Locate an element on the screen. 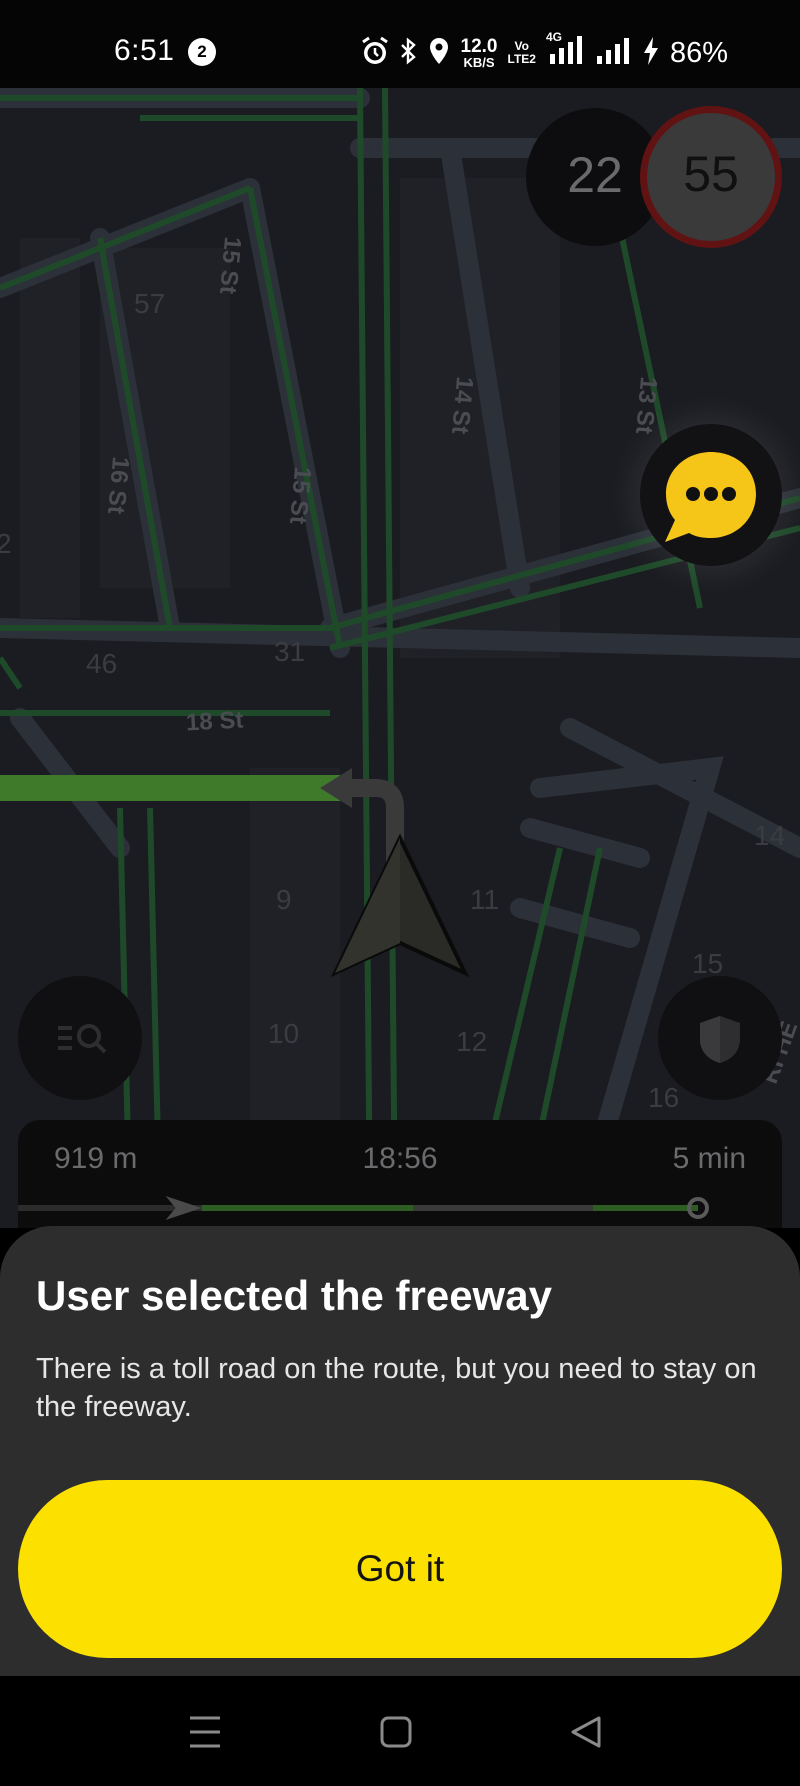 This screenshot has height=1786, width=800. route-time-left: 5 min is located at coordinates (709, 1158).